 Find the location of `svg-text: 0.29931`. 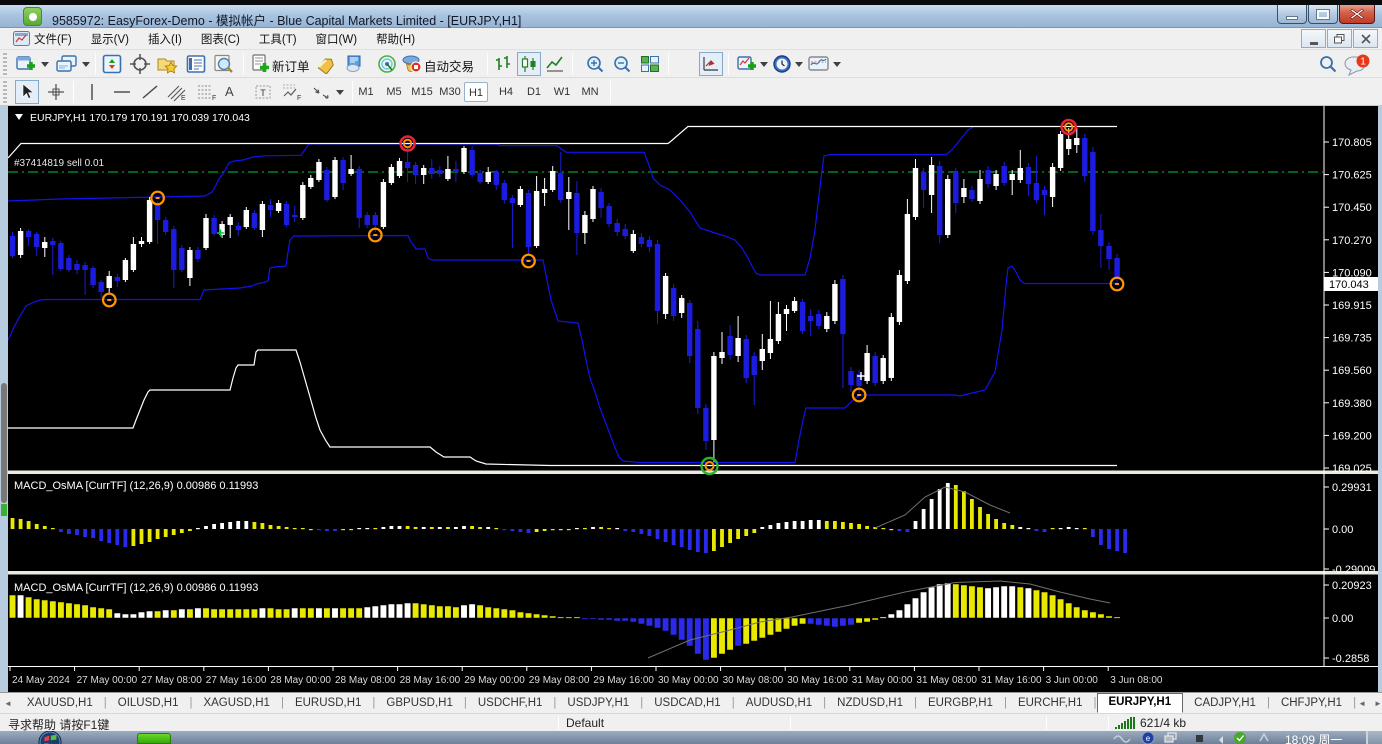

svg-text: 0.29931 is located at coordinates (1352, 488).